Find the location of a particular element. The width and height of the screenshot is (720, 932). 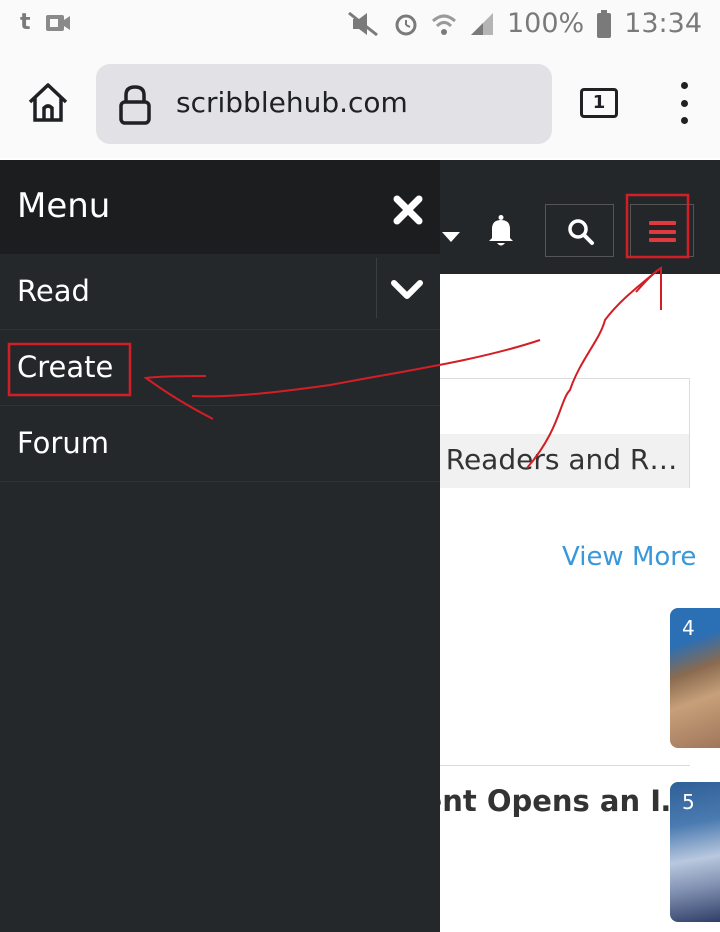

dropdown-caret-icon is located at coordinates (451, 237).